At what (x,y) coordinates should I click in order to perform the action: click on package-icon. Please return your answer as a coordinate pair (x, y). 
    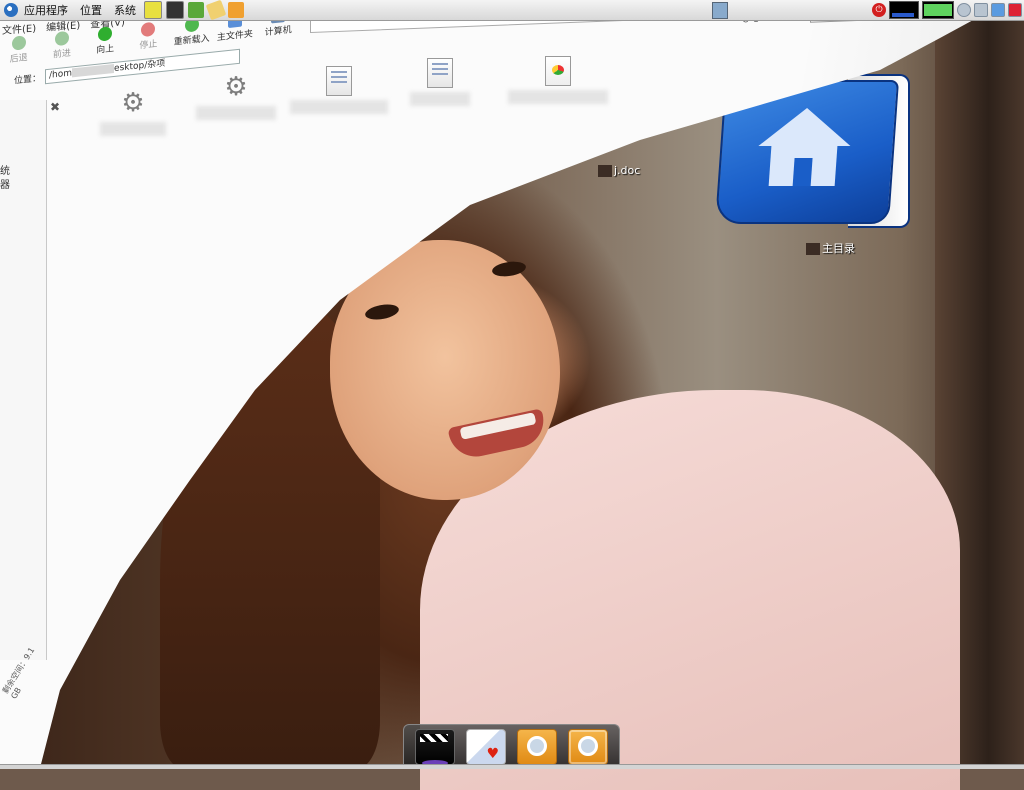
    Looking at the image, I should click on (196, 10).